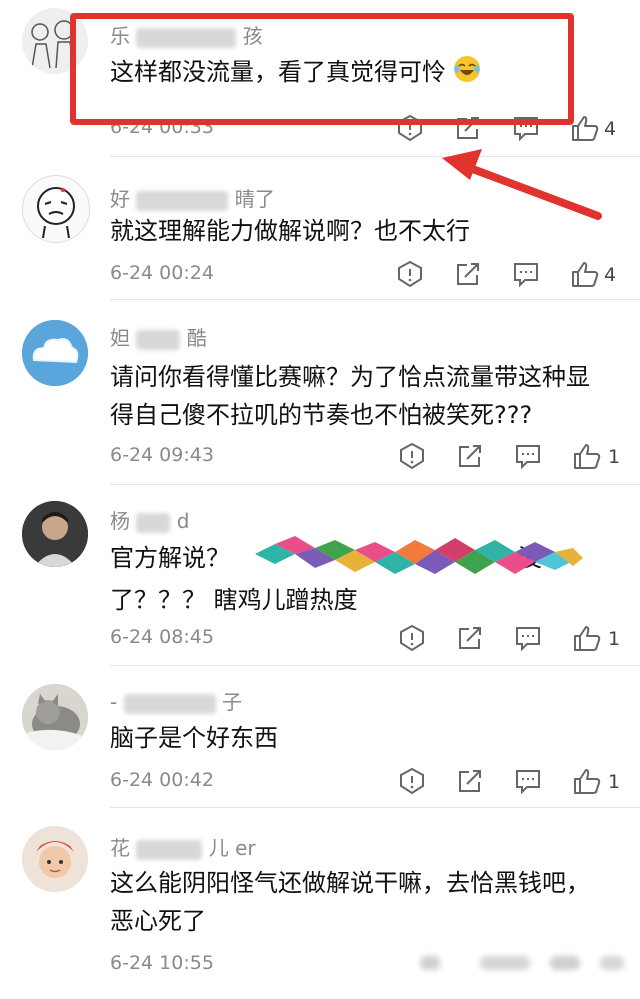 This screenshot has width=640, height=999. Describe the element at coordinates (322, 69) in the screenshot. I see `annotation-highlight-box` at that location.